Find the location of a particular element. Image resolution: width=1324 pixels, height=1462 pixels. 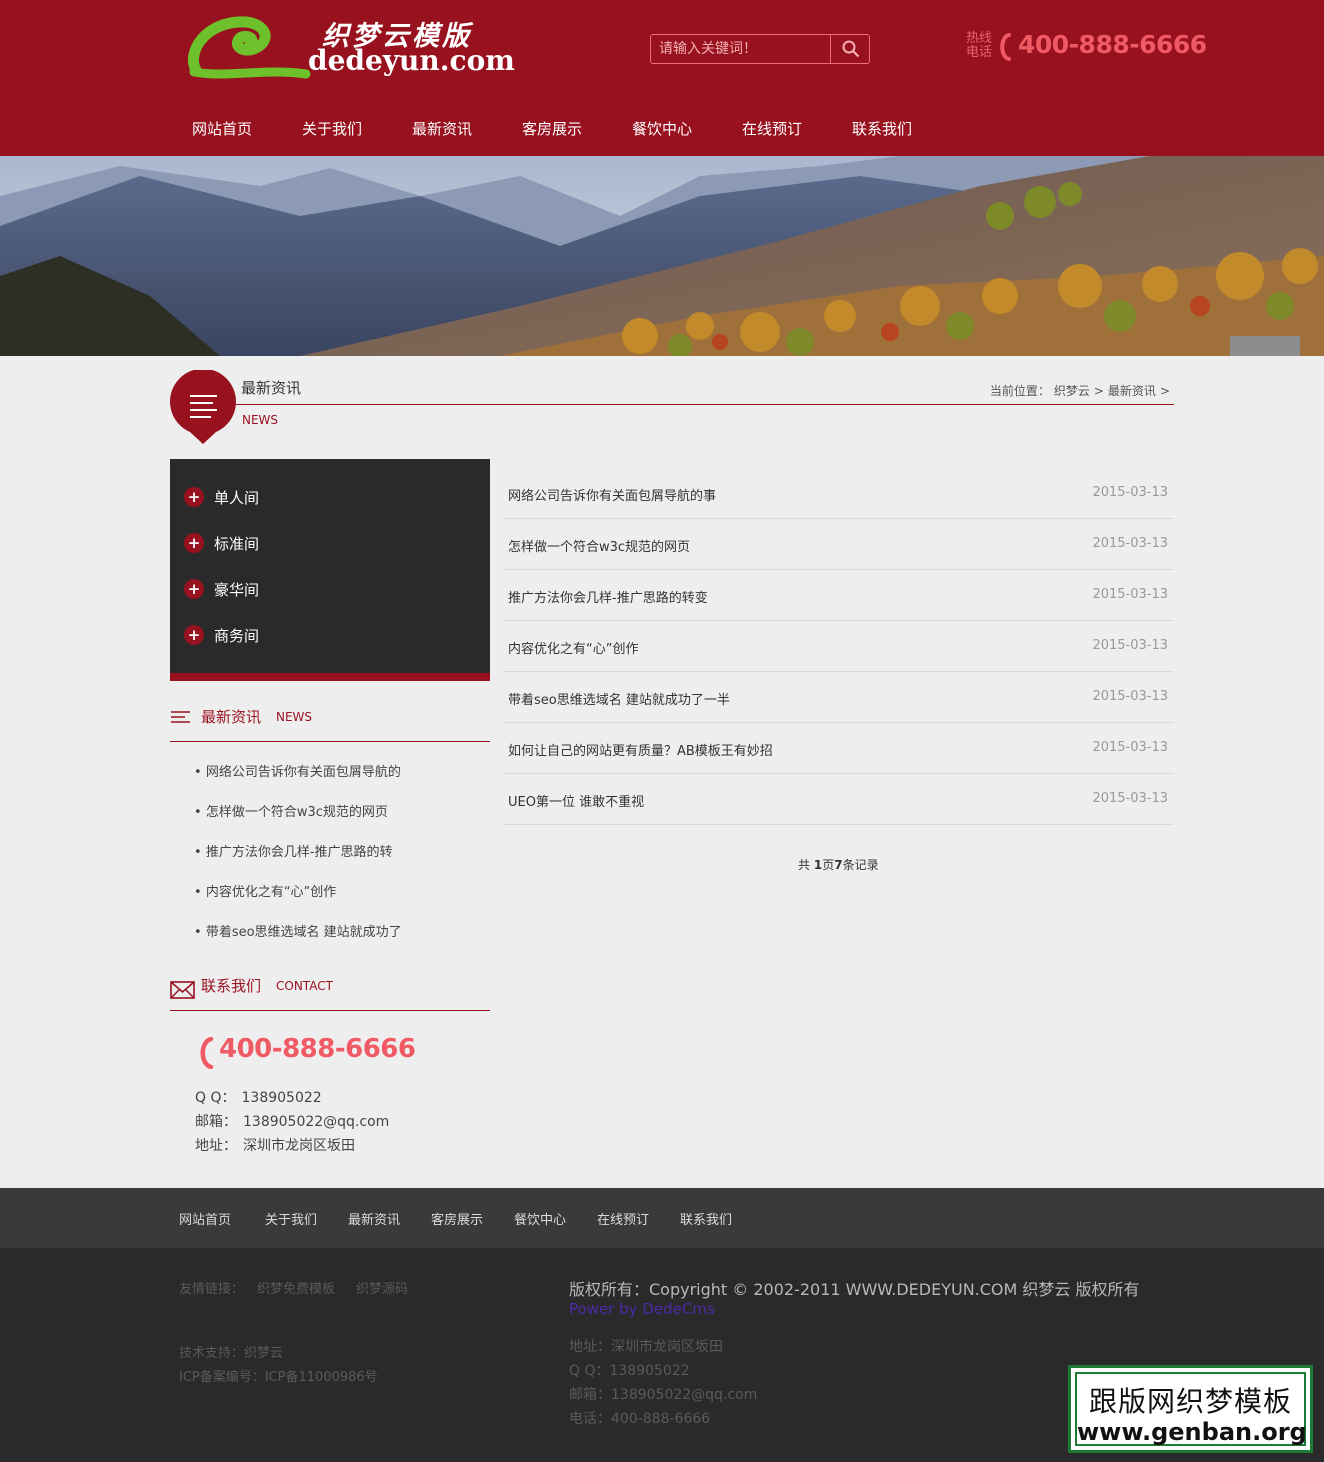

watermark-badge: 跟版网织梦模板 www.genban.org is located at coordinates (1190, 1409).